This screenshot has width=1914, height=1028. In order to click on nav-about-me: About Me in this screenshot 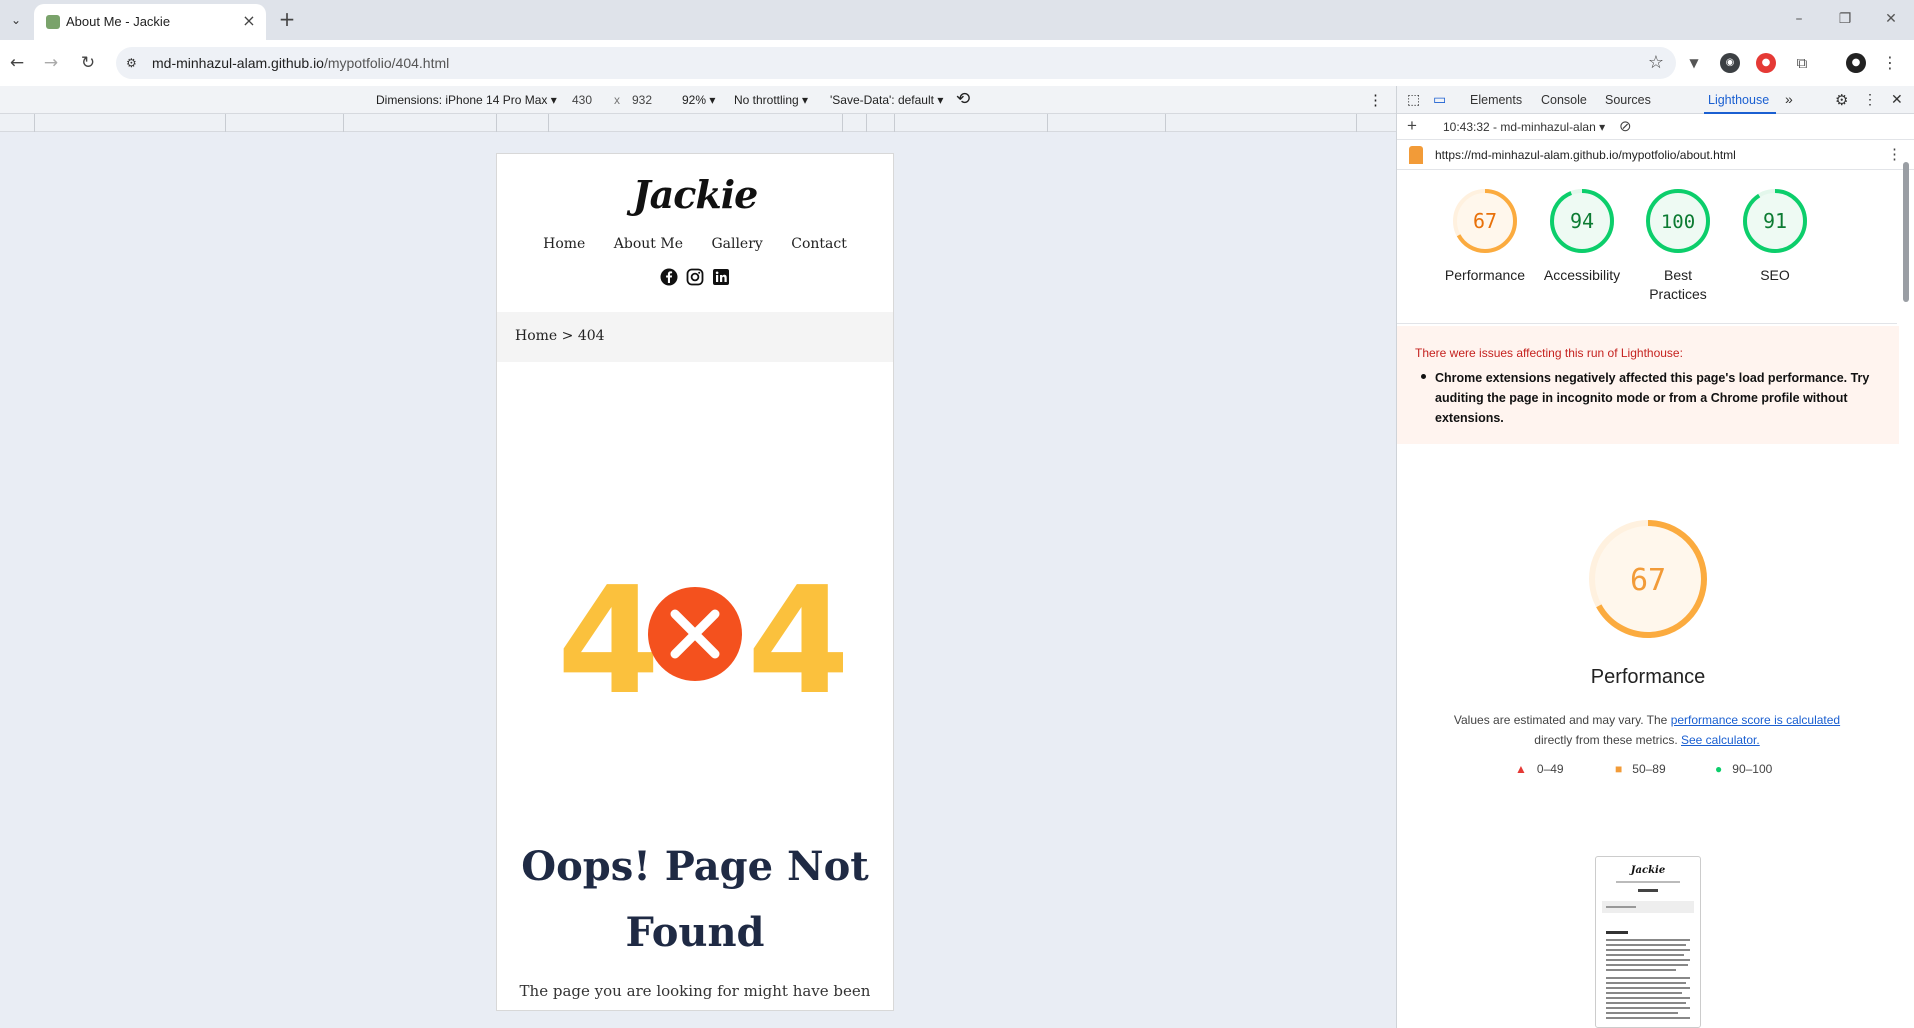, I will do `click(648, 244)`.